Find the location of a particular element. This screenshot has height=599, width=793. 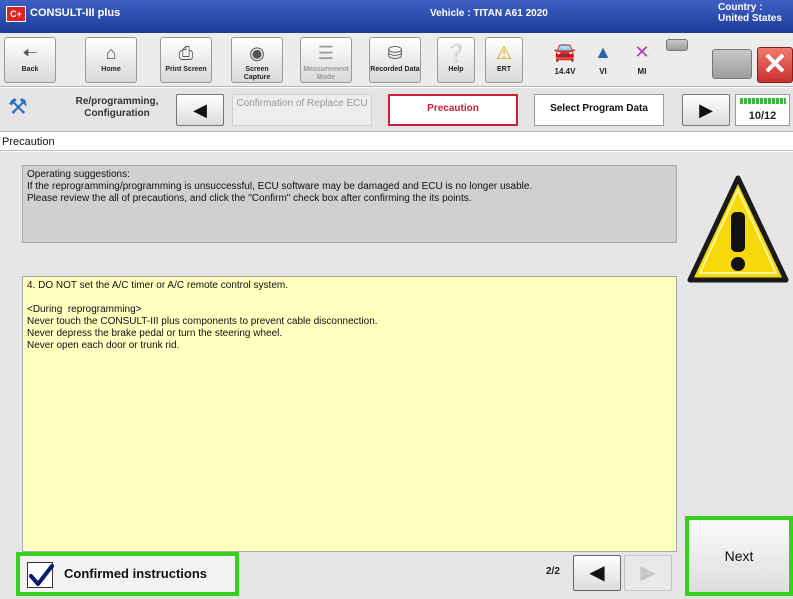

warning-icon: ⚠ is located at coordinates (504, 53).